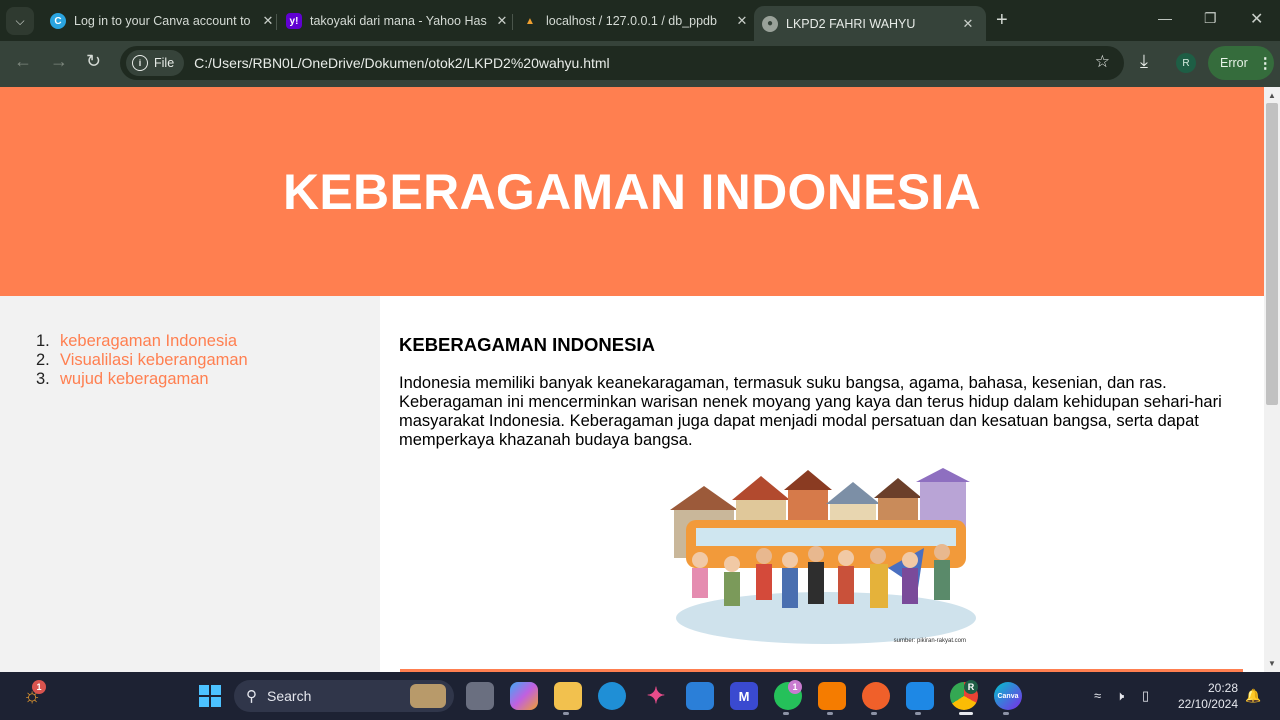 This screenshot has width=1280, height=720. I want to click on notification-bell-icon: 🔔, so click(1253, 696).